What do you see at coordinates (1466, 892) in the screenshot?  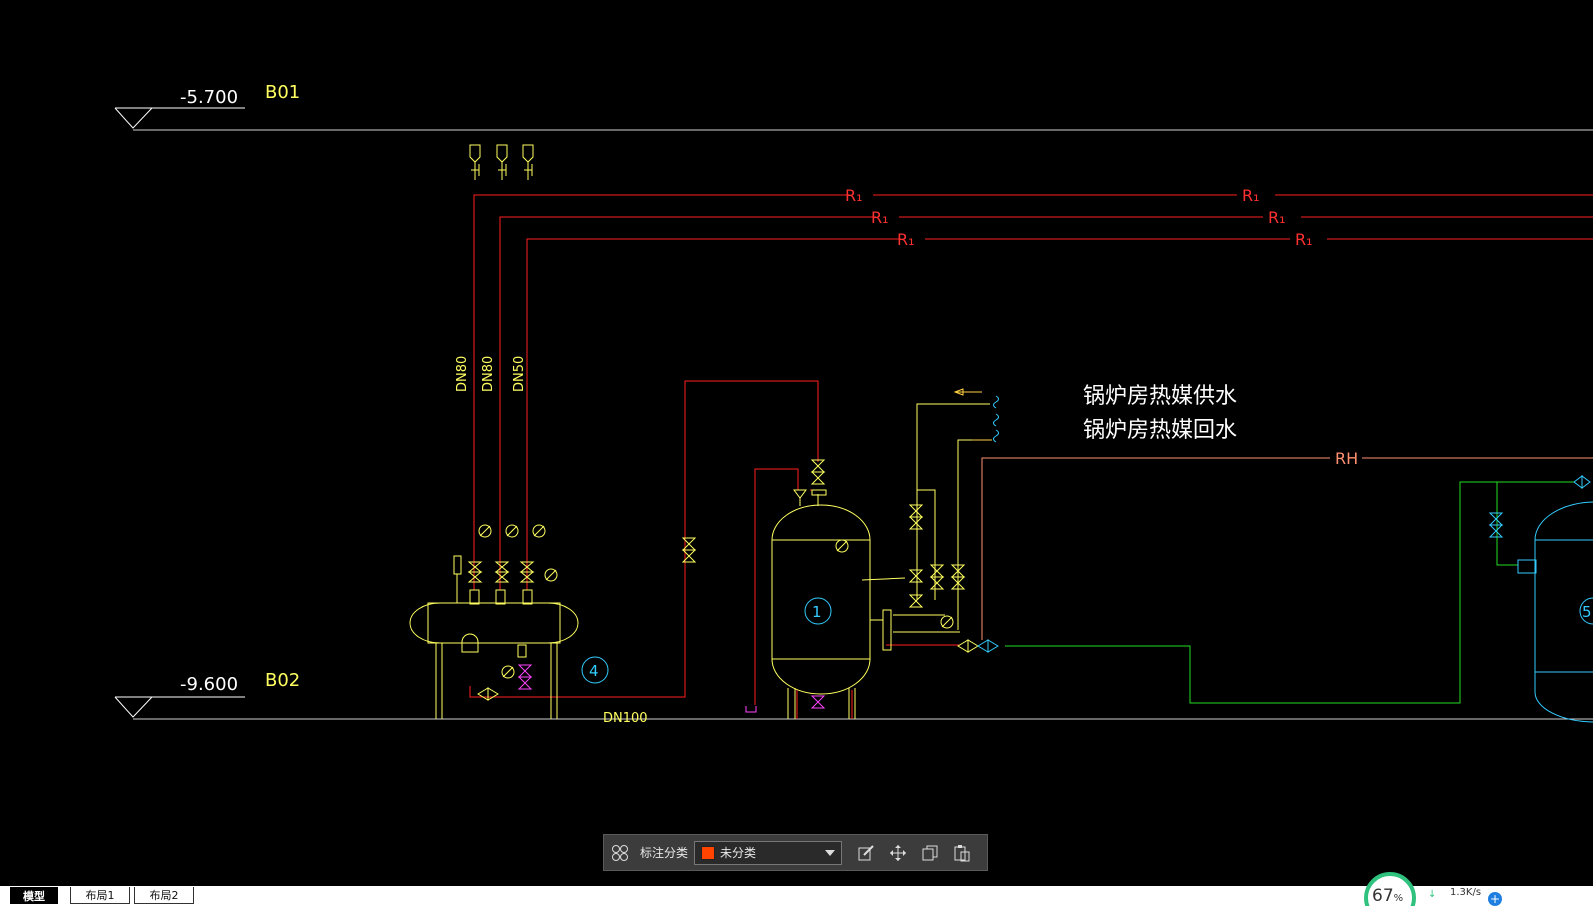 I see `net-speed: 1.3K/s` at bounding box center [1466, 892].